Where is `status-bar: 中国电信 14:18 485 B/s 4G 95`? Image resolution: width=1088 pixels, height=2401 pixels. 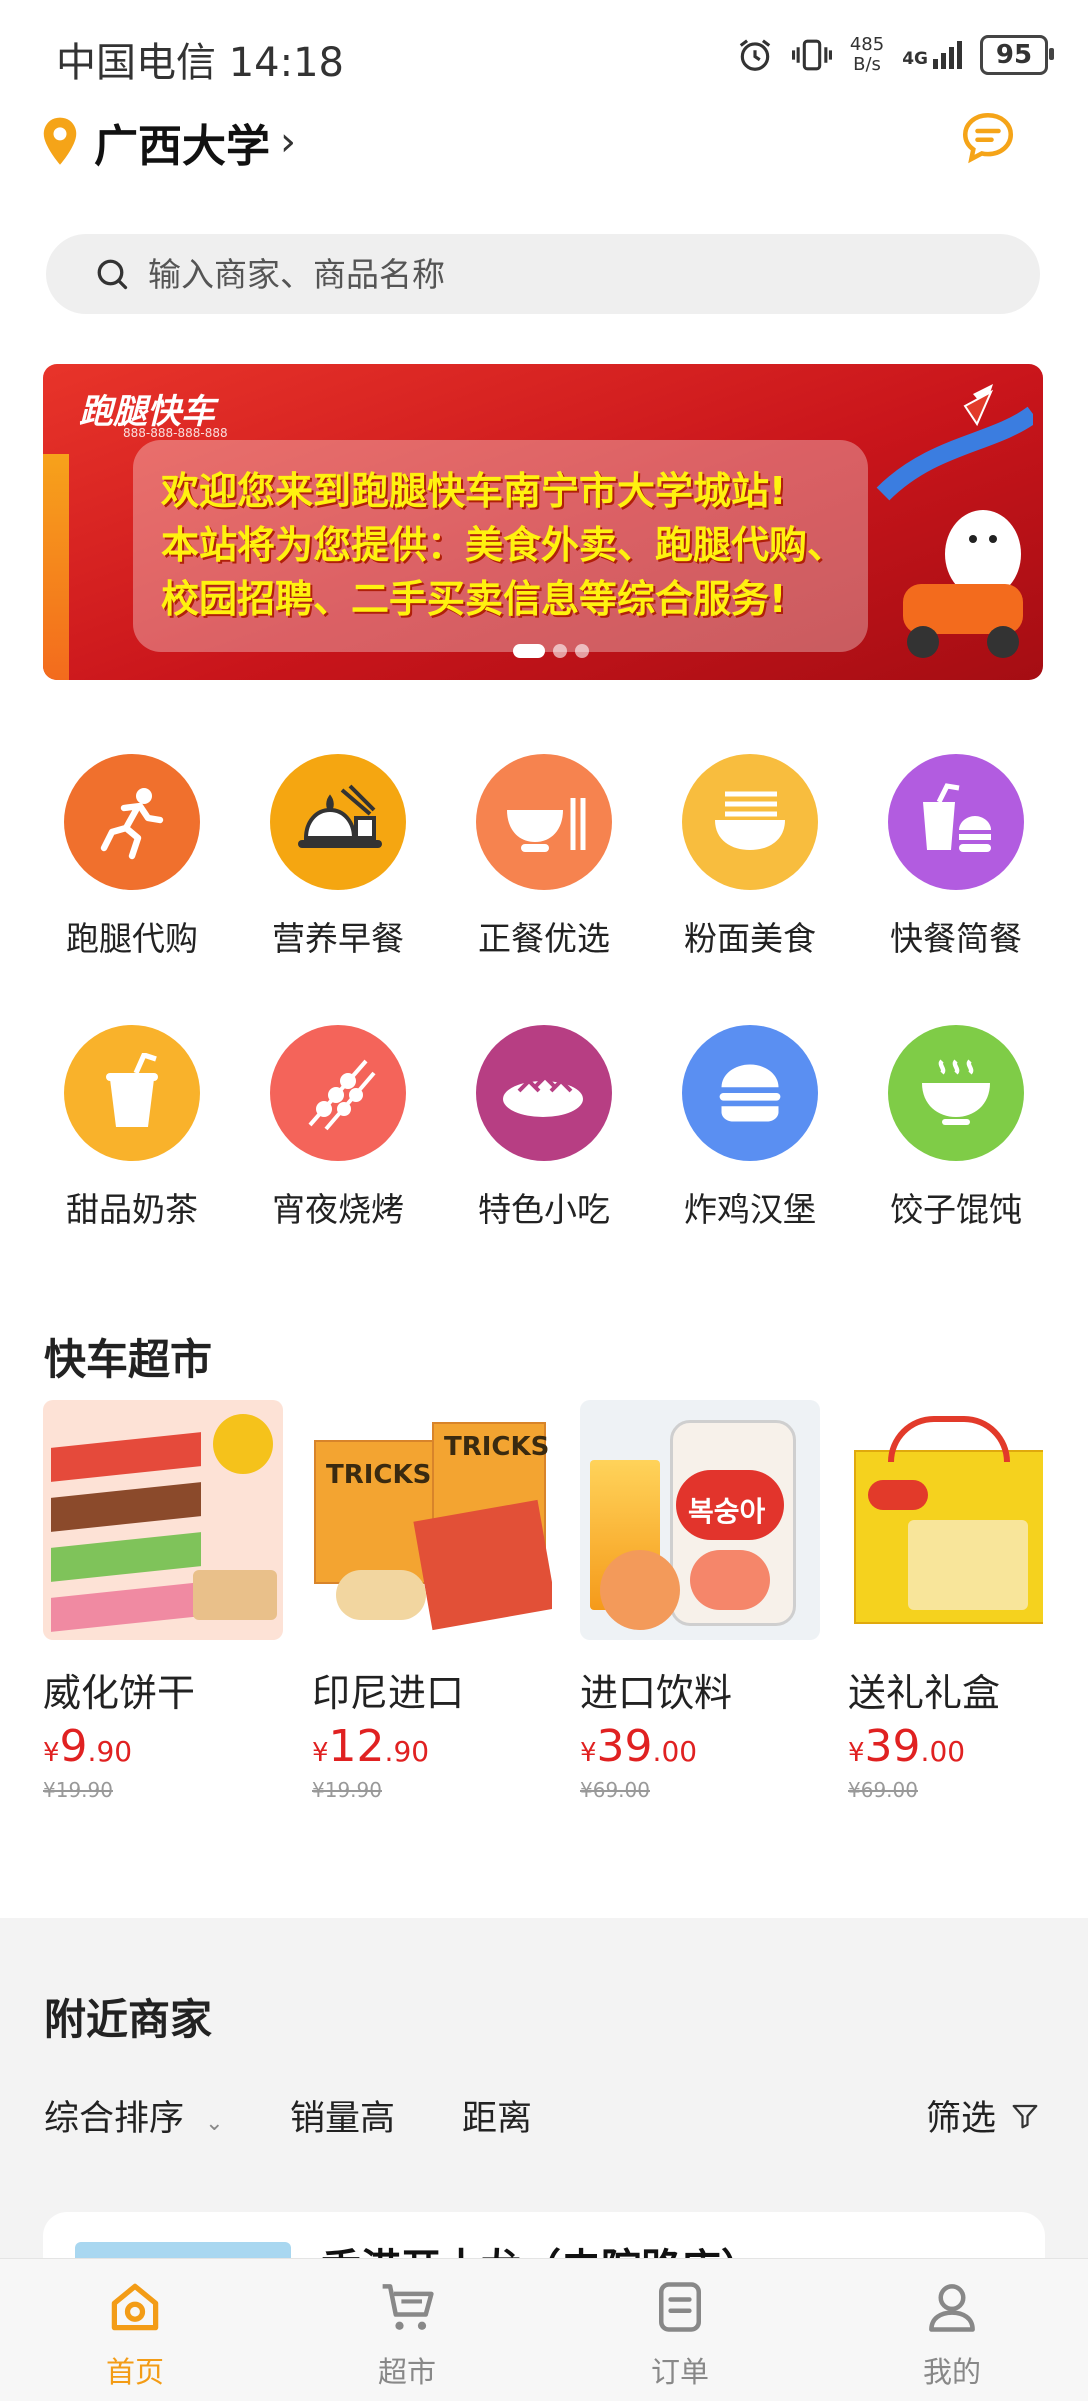 status-bar: 中国电信 14:18 485 B/s 4G 95 is located at coordinates (544, 55).